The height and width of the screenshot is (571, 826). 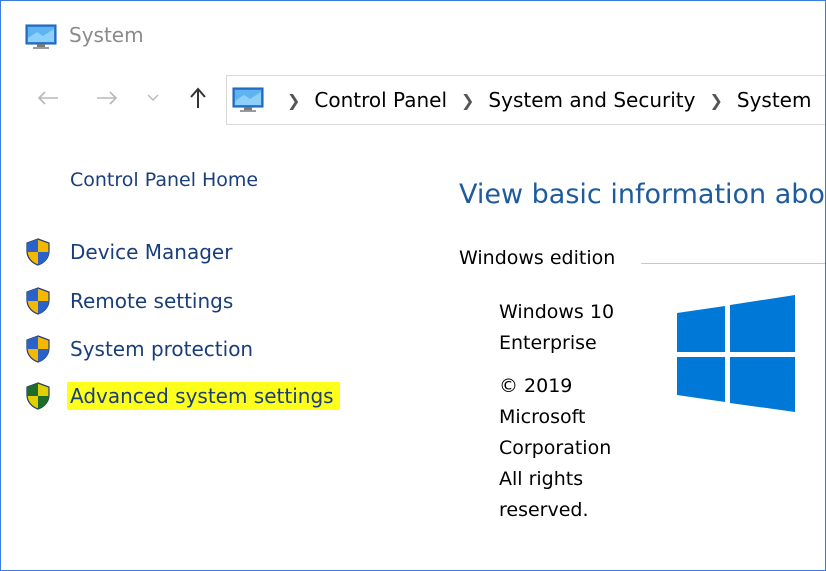 I want to click on copyright-line: Microsoft, so click(x=542, y=417).